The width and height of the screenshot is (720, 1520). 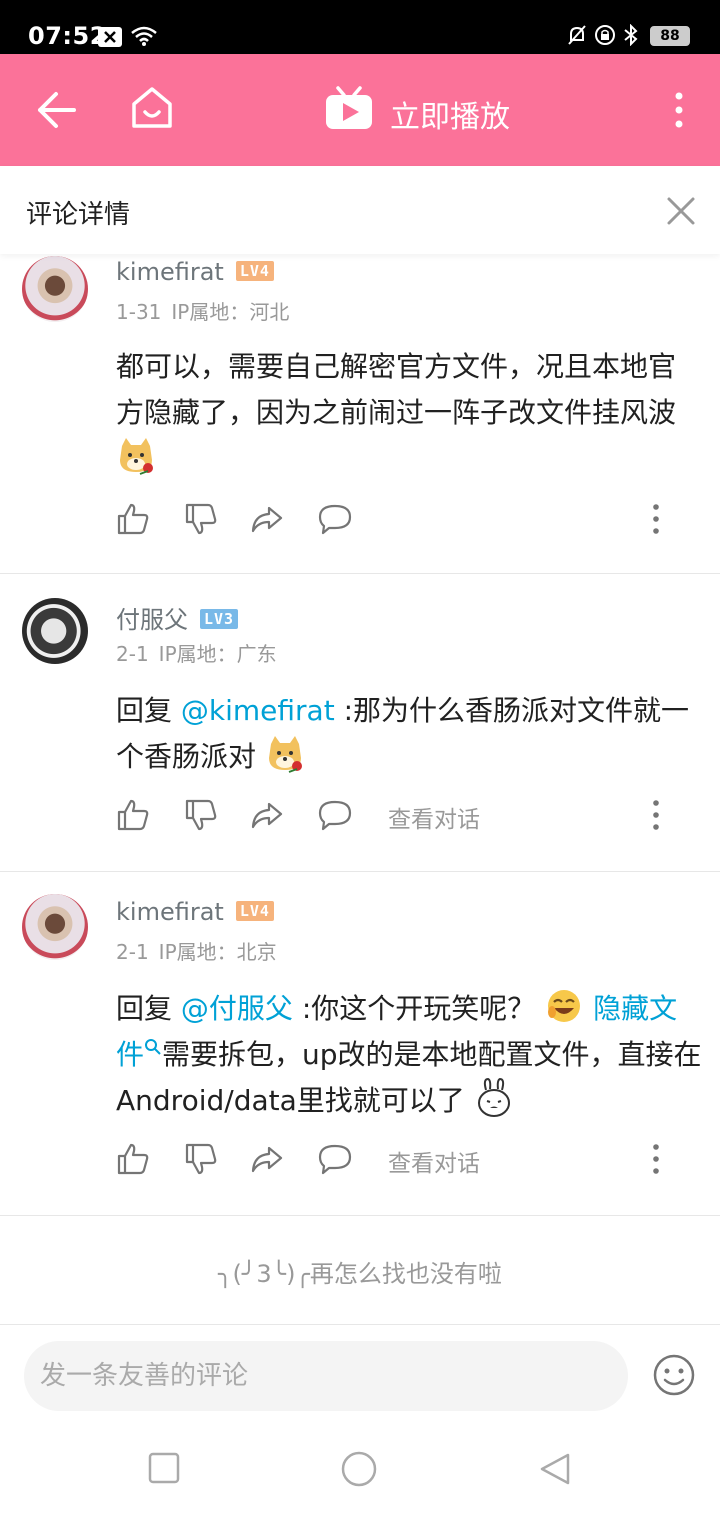 What do you see at coordinates (493, 1097) in the screenshot?
I see `bunny-icon` at bounding box center [493, 1097].